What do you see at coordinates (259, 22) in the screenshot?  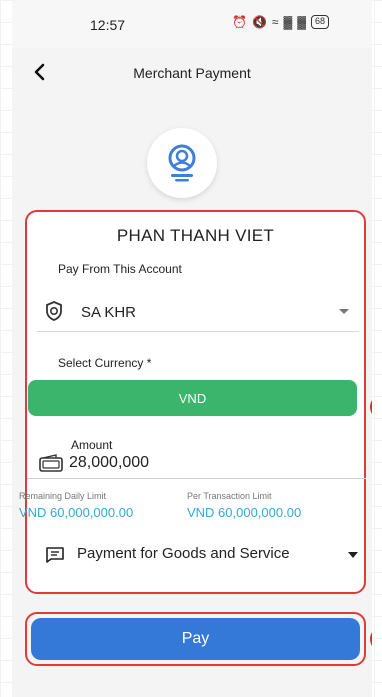 I see `mute-icon: 🔇` at bounding box center [259, 22].